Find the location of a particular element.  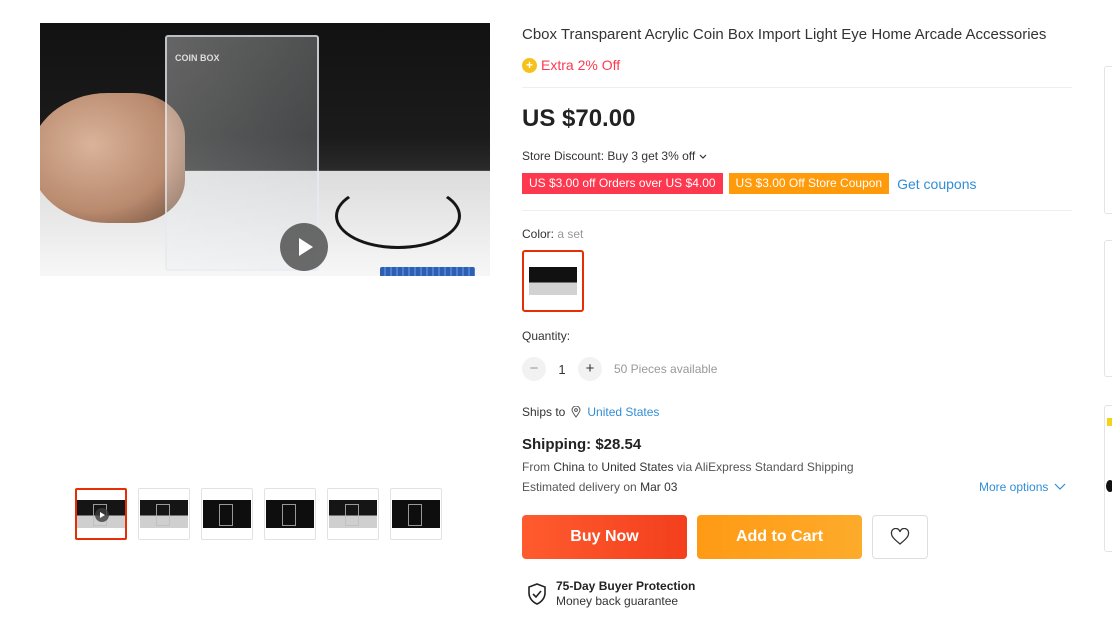

video-play-icon is located at coordinates (102, 515).